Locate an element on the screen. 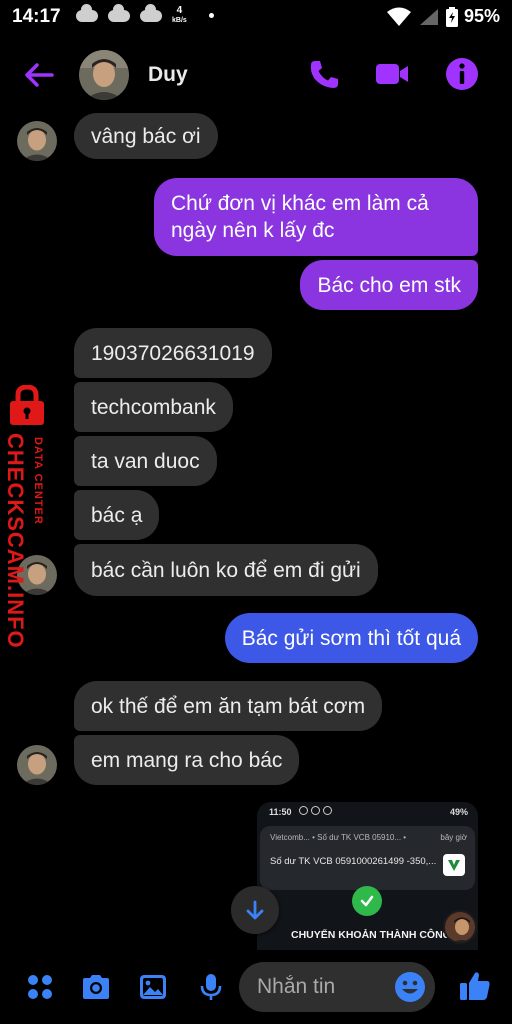 Image resolution: width=512 pixels, height=1024 pixels. contact-name: Duy is located at coordinates (168, 75).